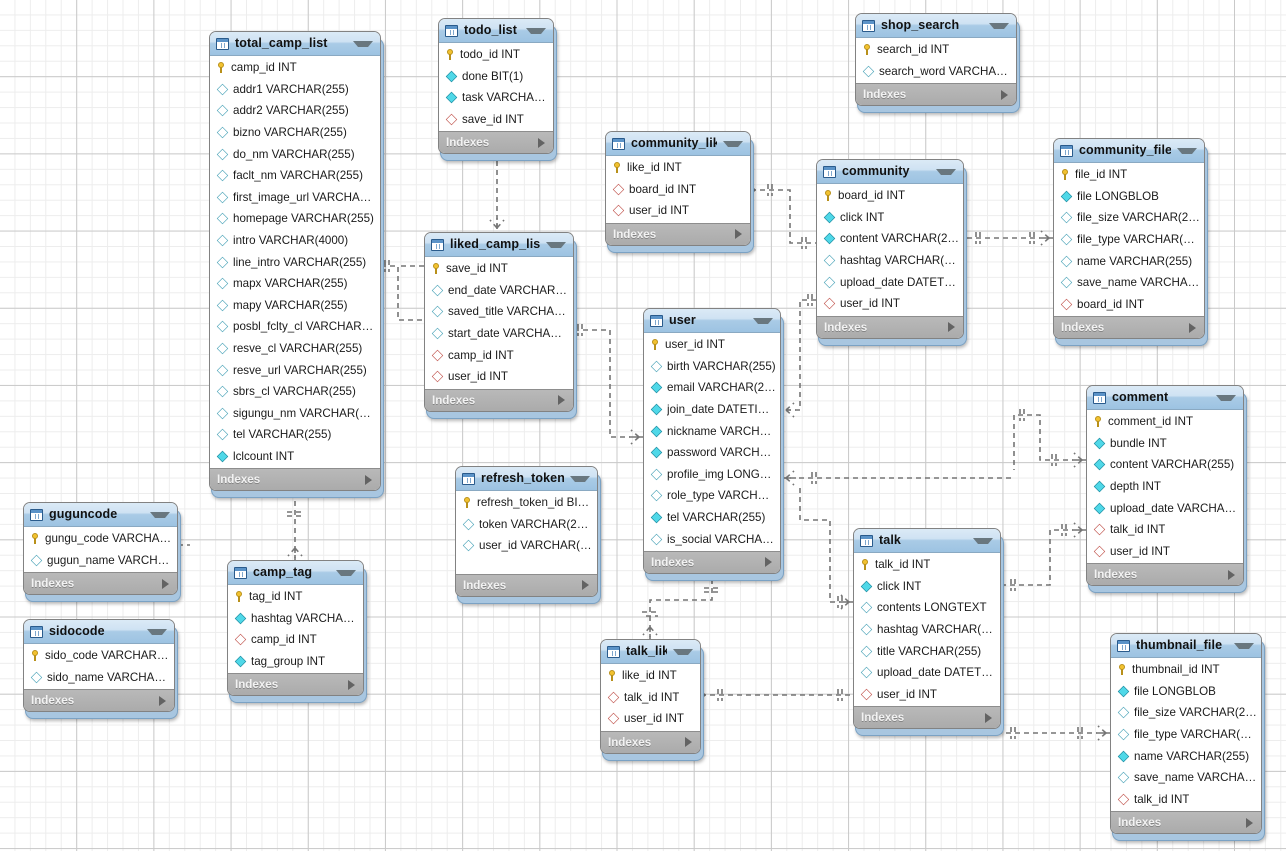 The image size is (1286, 851). I want to click on column-row: resve_cl VARCHAR(255), so click(295, 349).